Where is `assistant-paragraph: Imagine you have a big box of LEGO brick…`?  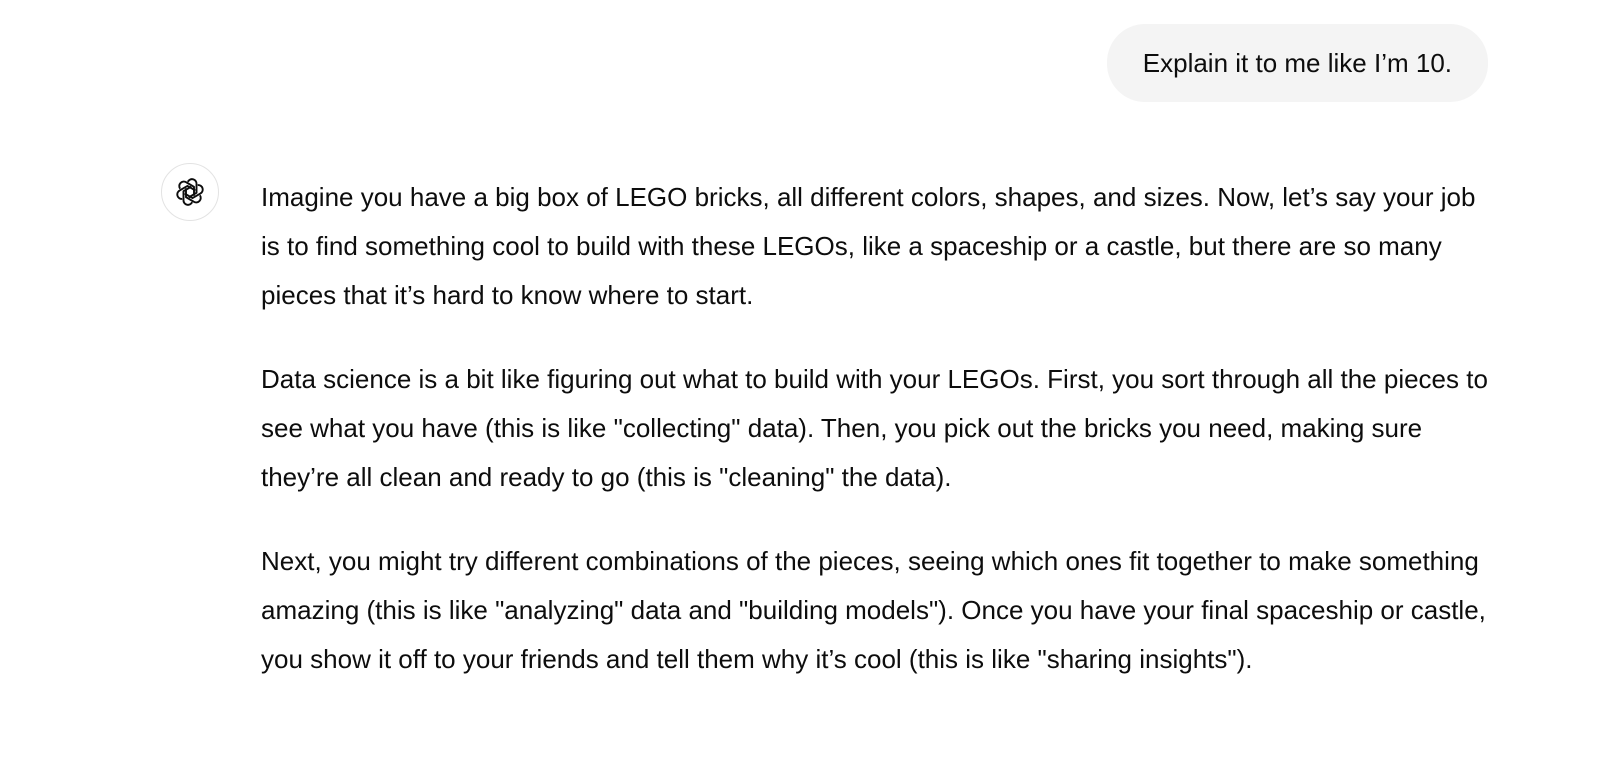 assistant-paragraph: Imagine you have a big box of LEGO brick… is located at coordinates (868, 246).